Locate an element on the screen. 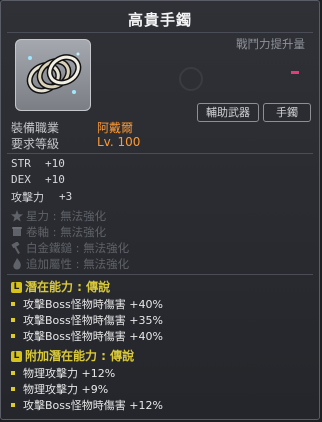 The height and width of the screenshot is (422, 322). stat-str-label: STR is located at coordinates (21, 163).